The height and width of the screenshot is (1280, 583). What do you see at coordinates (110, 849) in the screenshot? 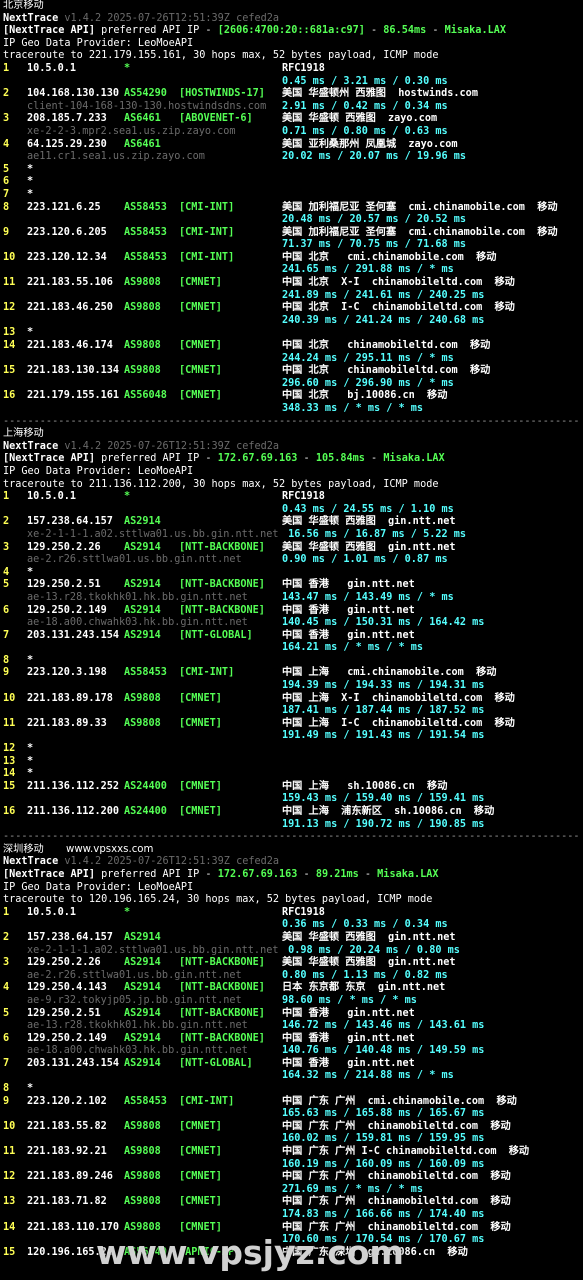
I see `site-label: www.vpsxxs.com` at bounding box center [110, 849].